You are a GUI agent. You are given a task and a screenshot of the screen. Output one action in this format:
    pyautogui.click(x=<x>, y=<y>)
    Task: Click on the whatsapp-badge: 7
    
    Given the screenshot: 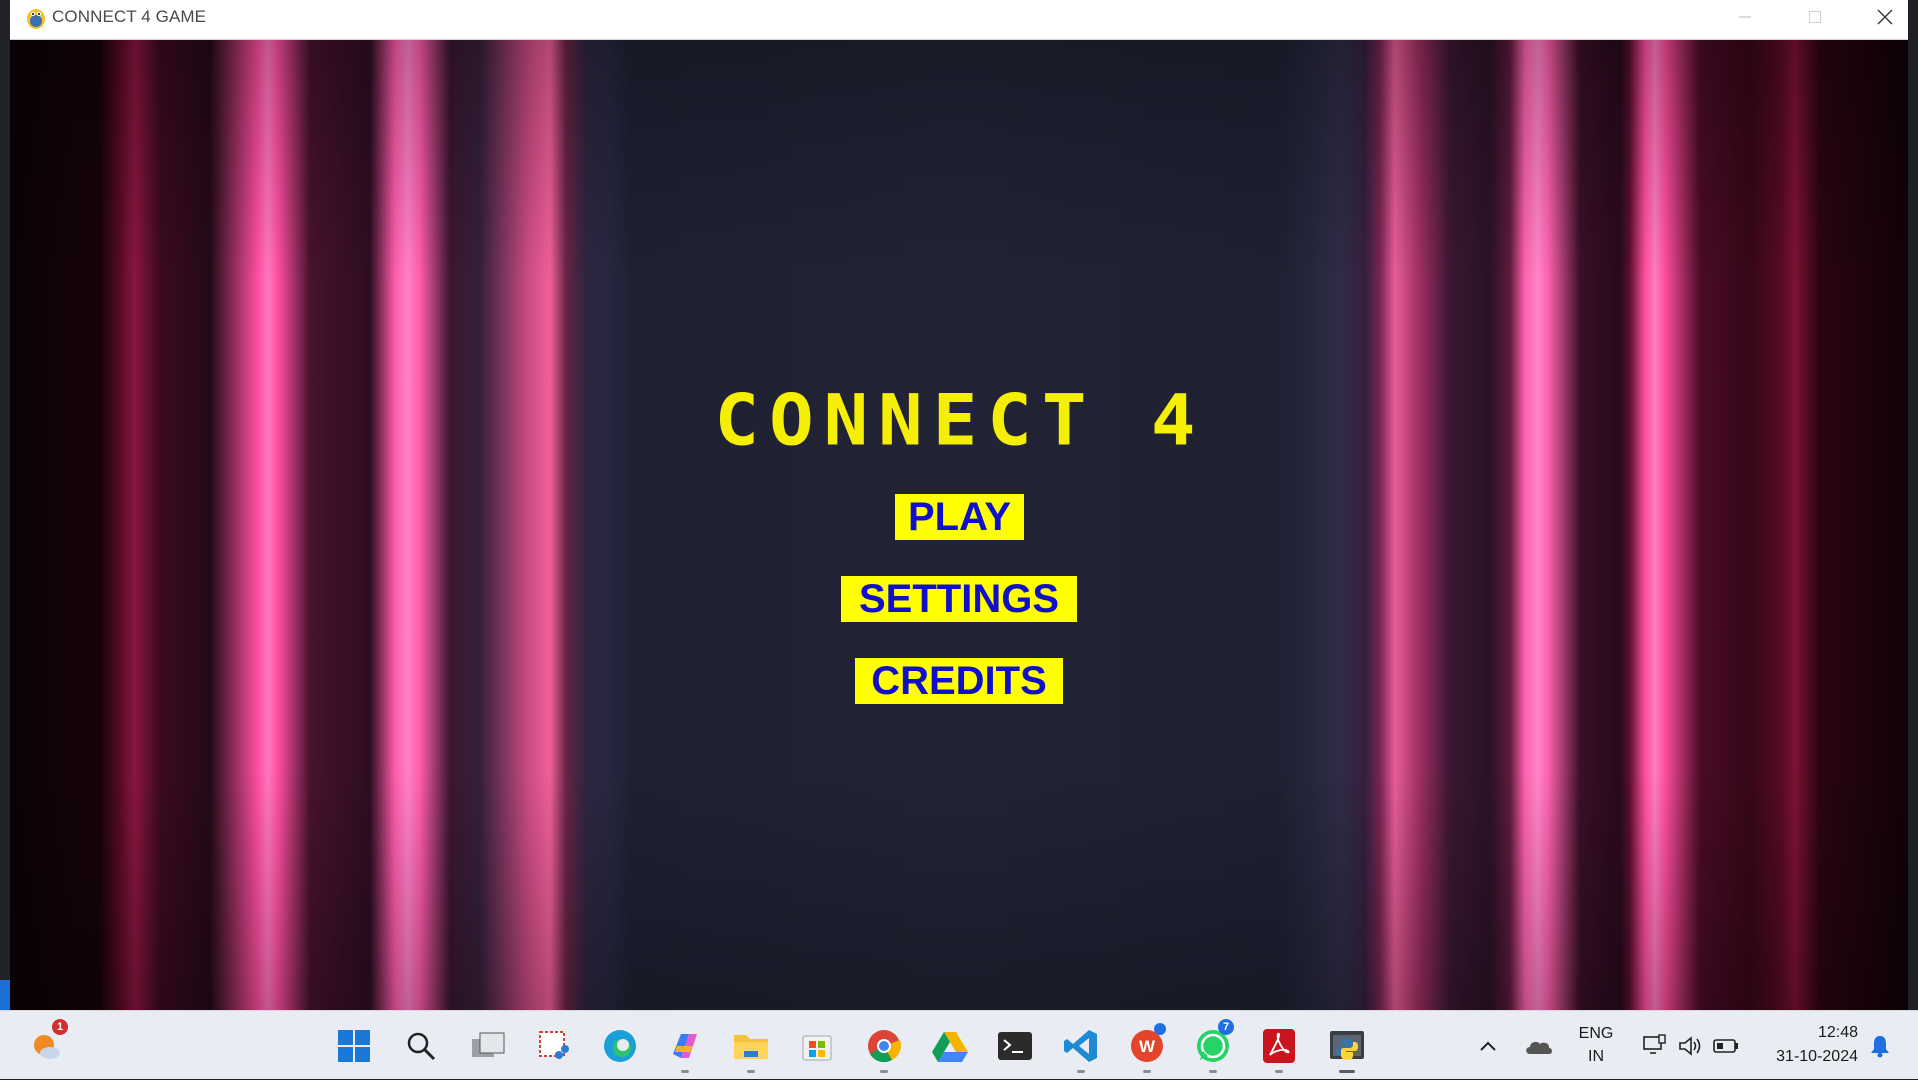 What is the action you would take?
    pyautogui.click(x=1226, y=1027)
    